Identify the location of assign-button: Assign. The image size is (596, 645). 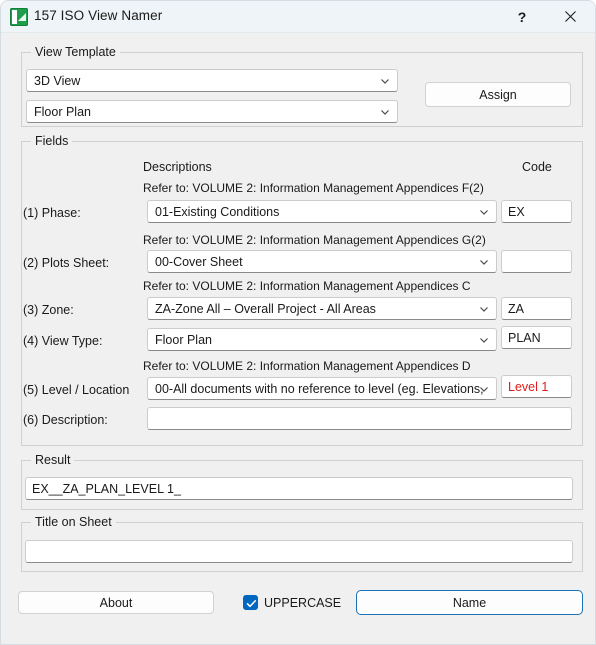
(498, 94).